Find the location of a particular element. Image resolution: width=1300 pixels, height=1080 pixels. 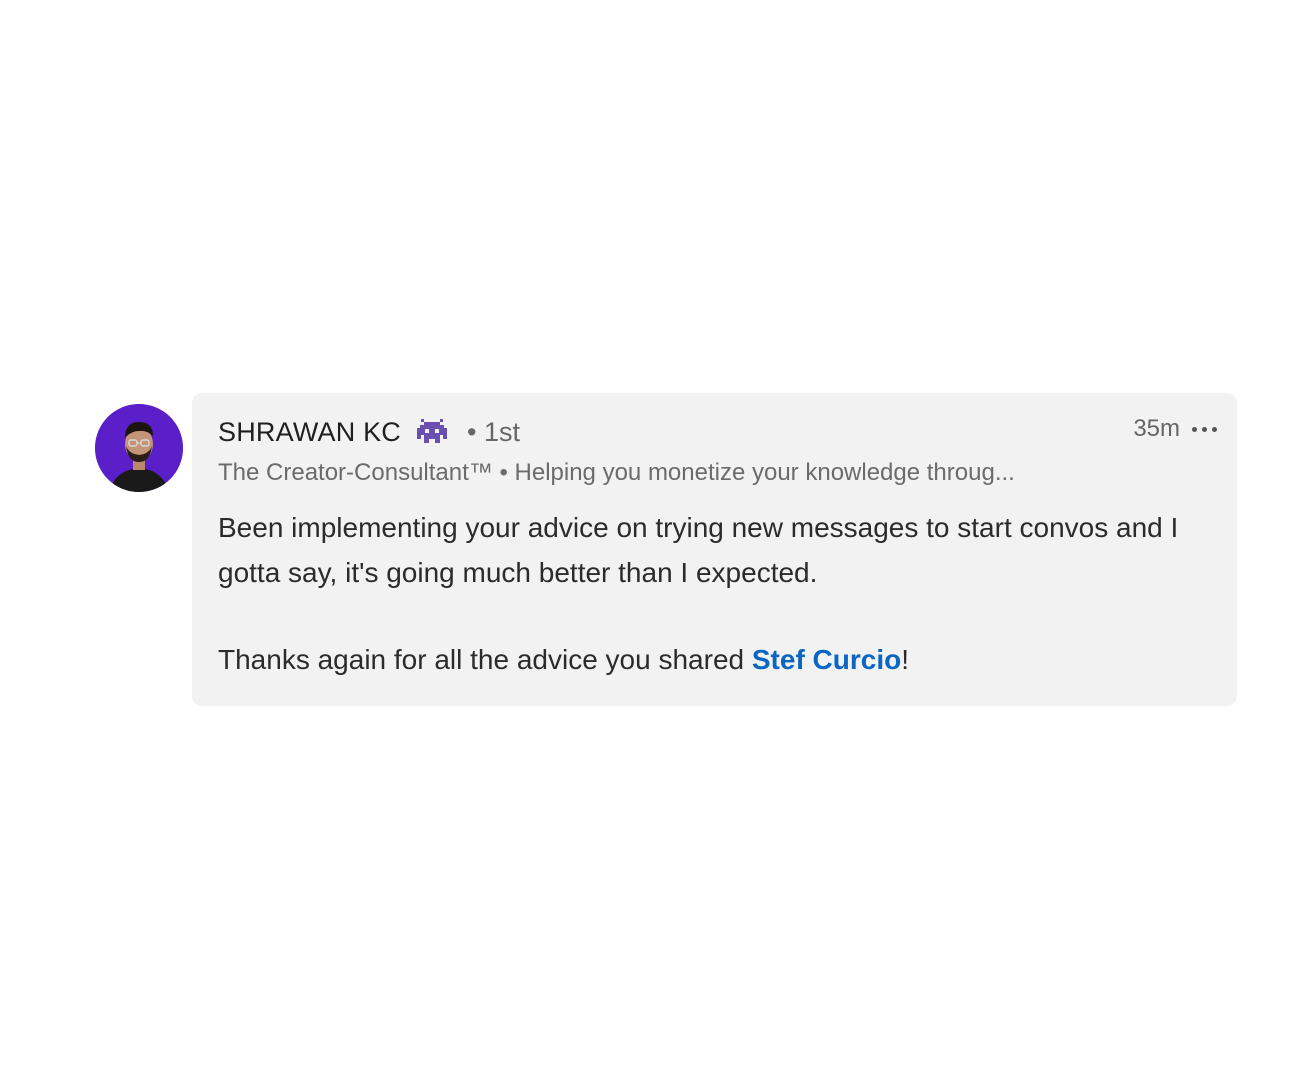

person-photo-icon is located at coordinates (139, 448).